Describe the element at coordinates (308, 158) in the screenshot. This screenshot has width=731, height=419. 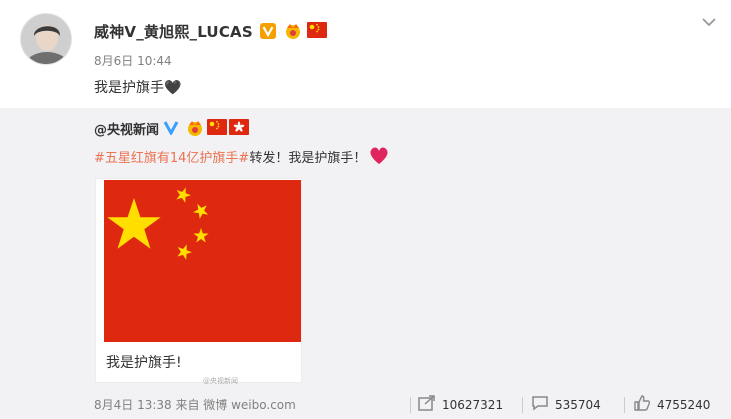
I see `original-text-body: 转发！我是护旗手！` at that location.